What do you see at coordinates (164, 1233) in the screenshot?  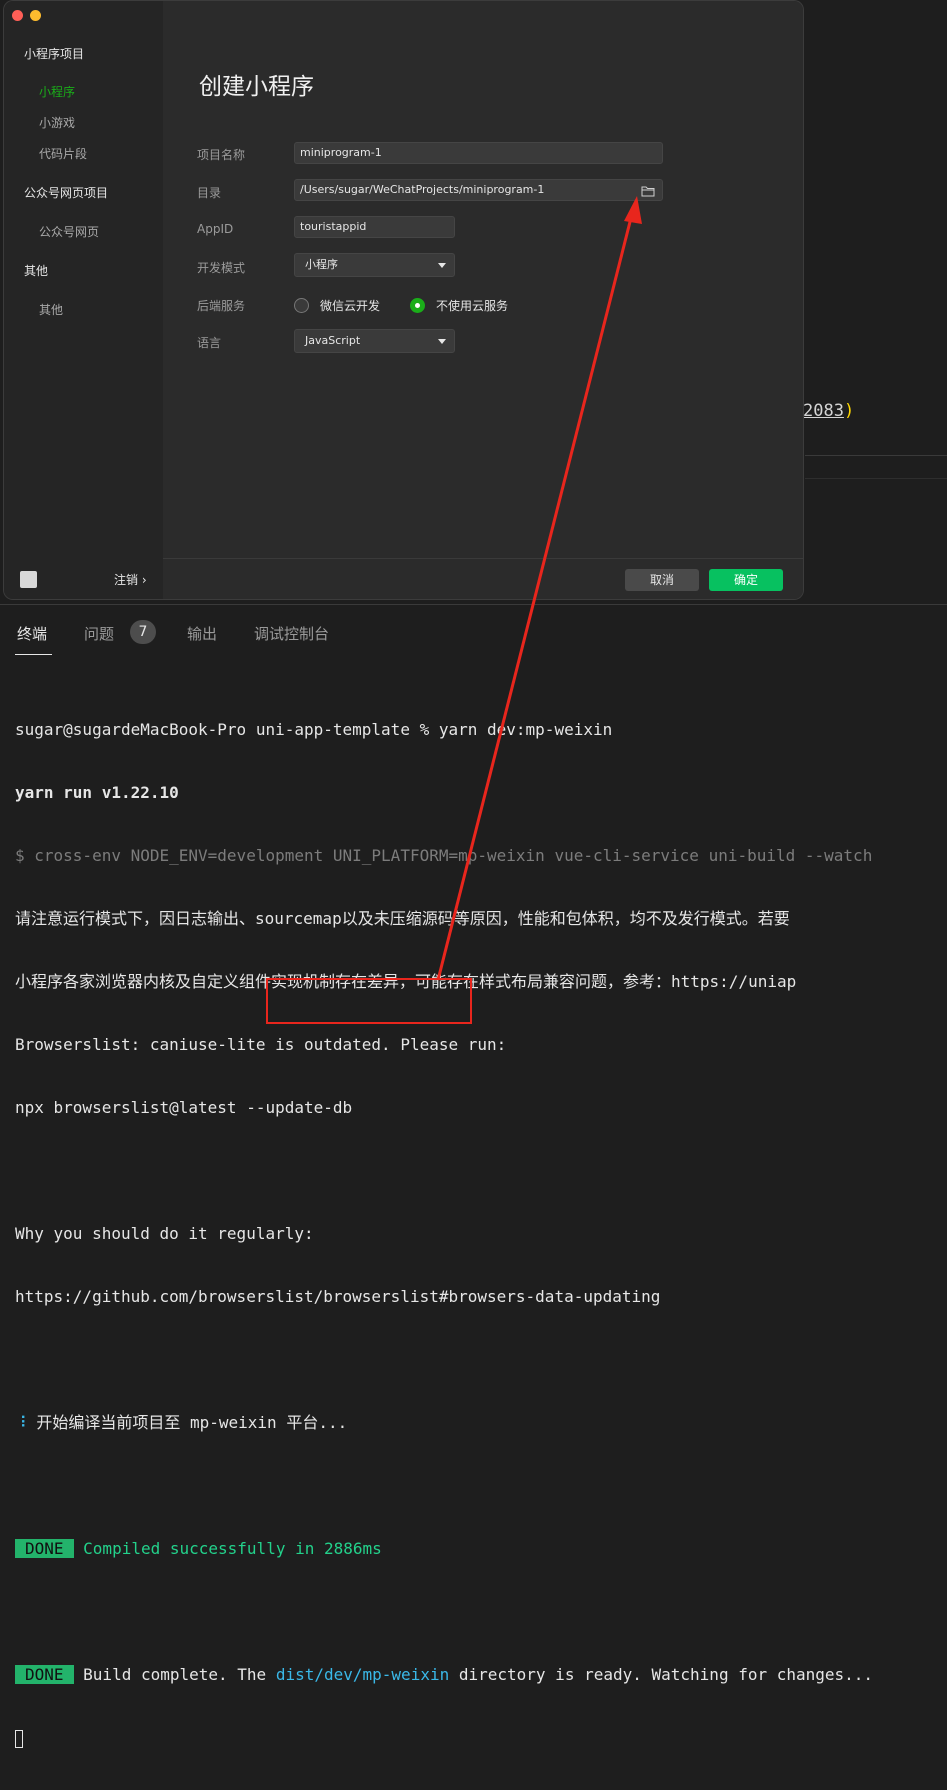 I see `terminal-line: Why you should do it regularly:` at bounding box center [164, 1233].